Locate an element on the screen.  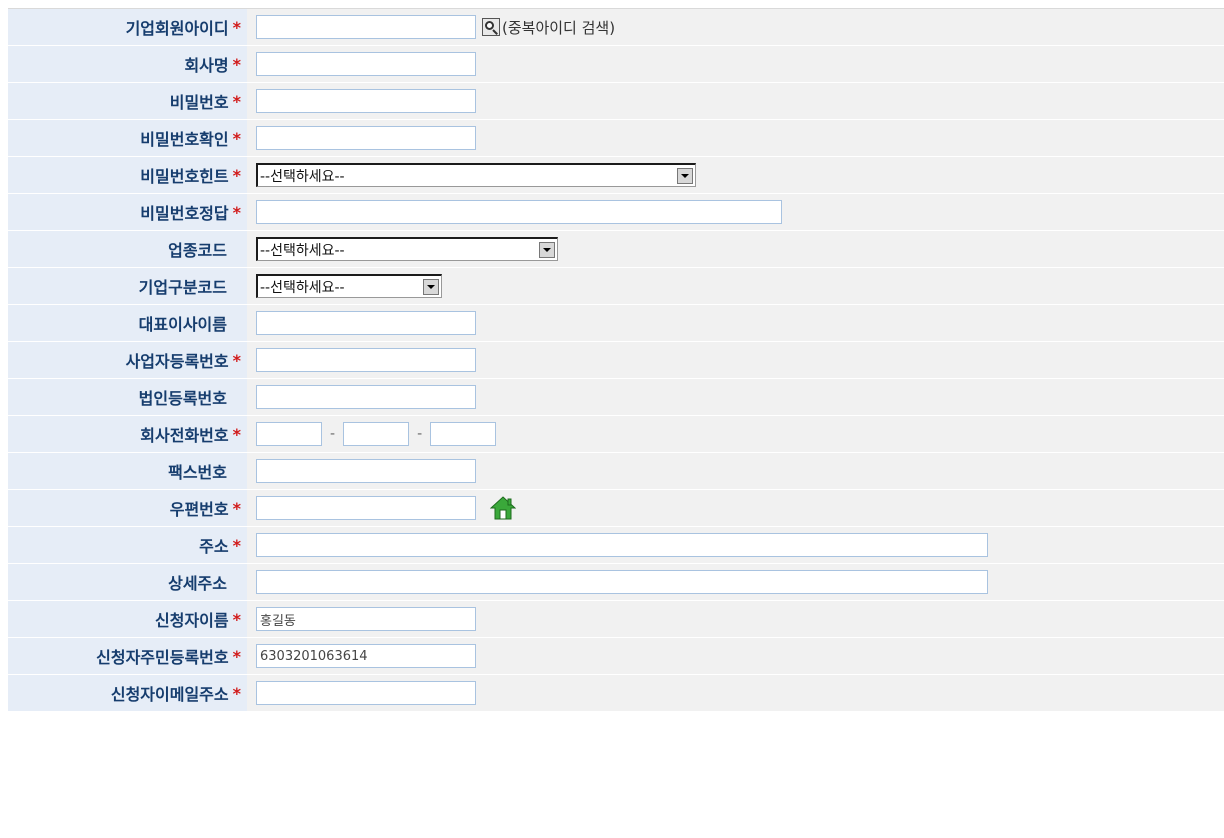
password-confirm-input is located at coordinates (366, 138).